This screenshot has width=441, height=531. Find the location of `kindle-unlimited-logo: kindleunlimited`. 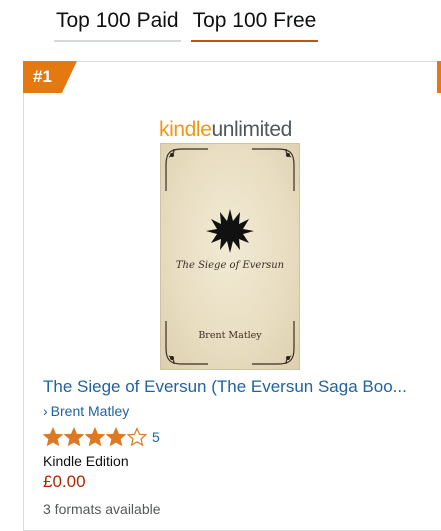

kindle-unlimited-logo: kindleunlimited is located at coordinates (225, 130).